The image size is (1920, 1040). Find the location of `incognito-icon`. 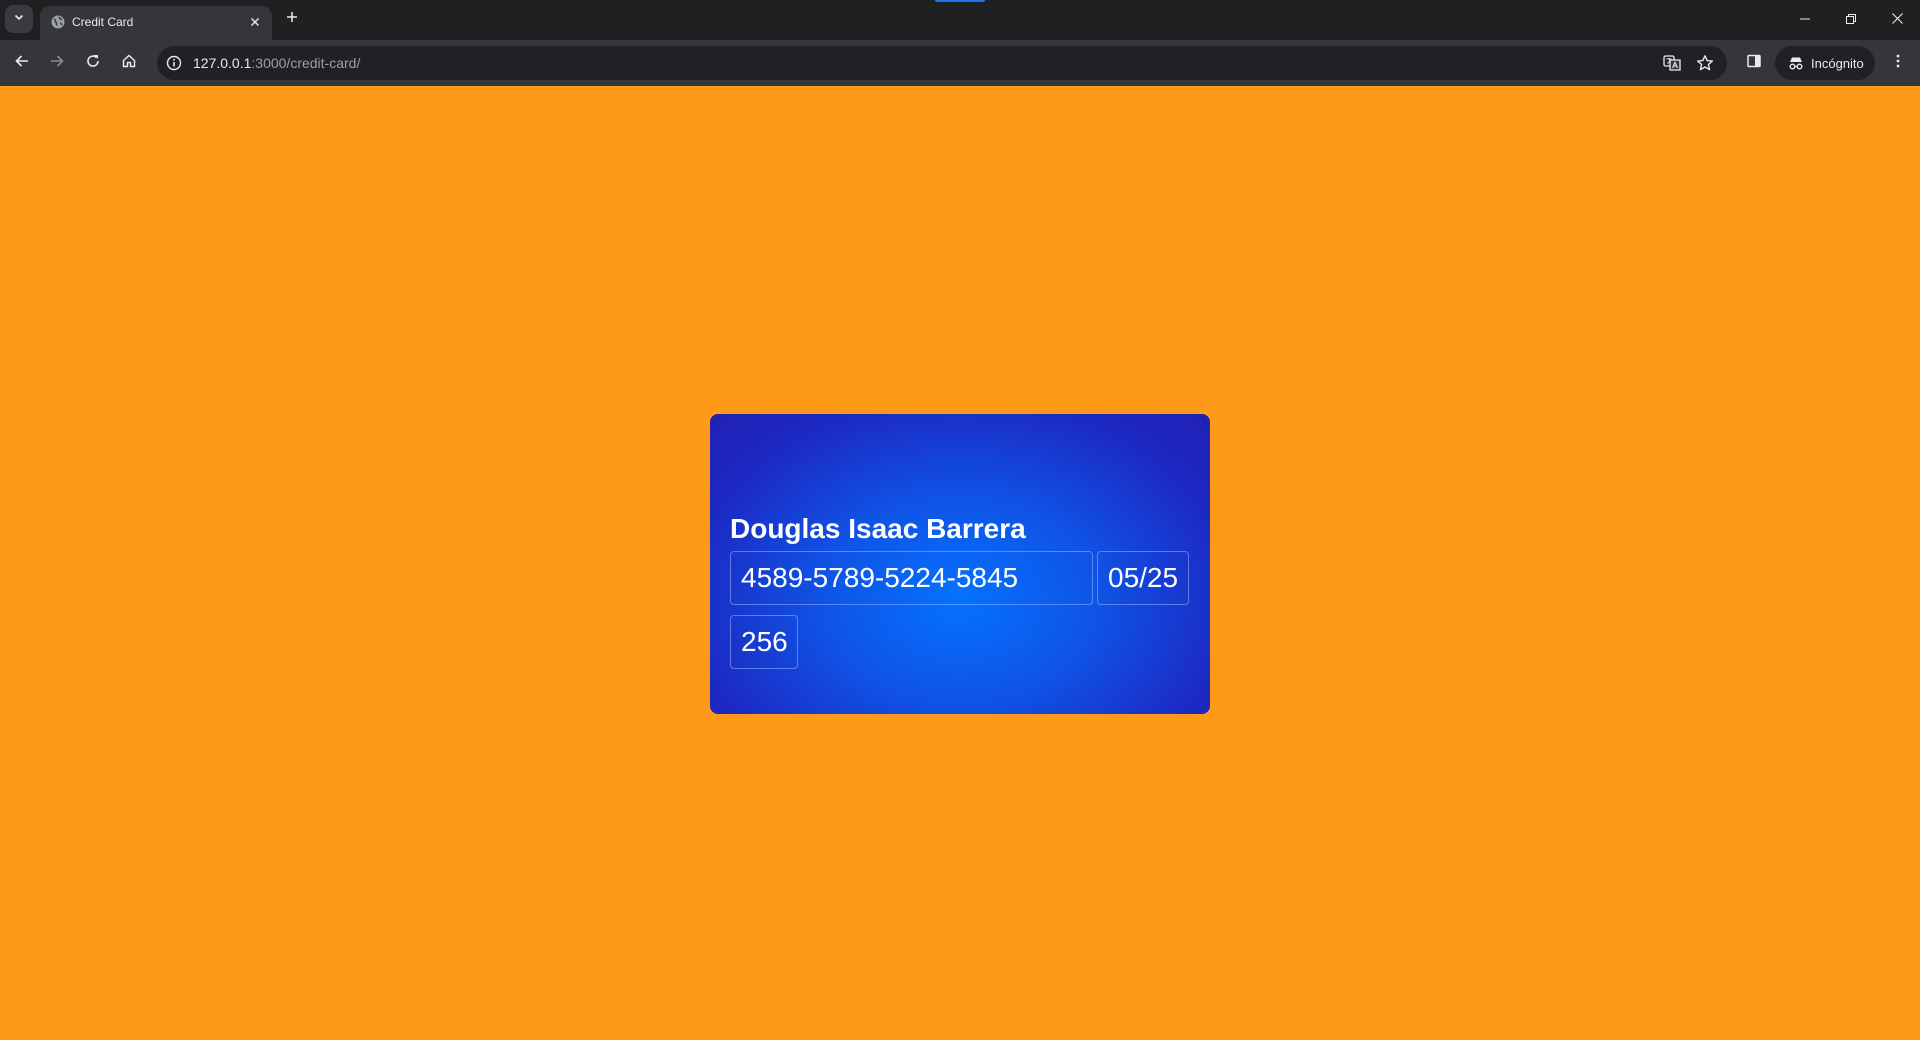

incognito-icon is located at coordinates (1796, 63).